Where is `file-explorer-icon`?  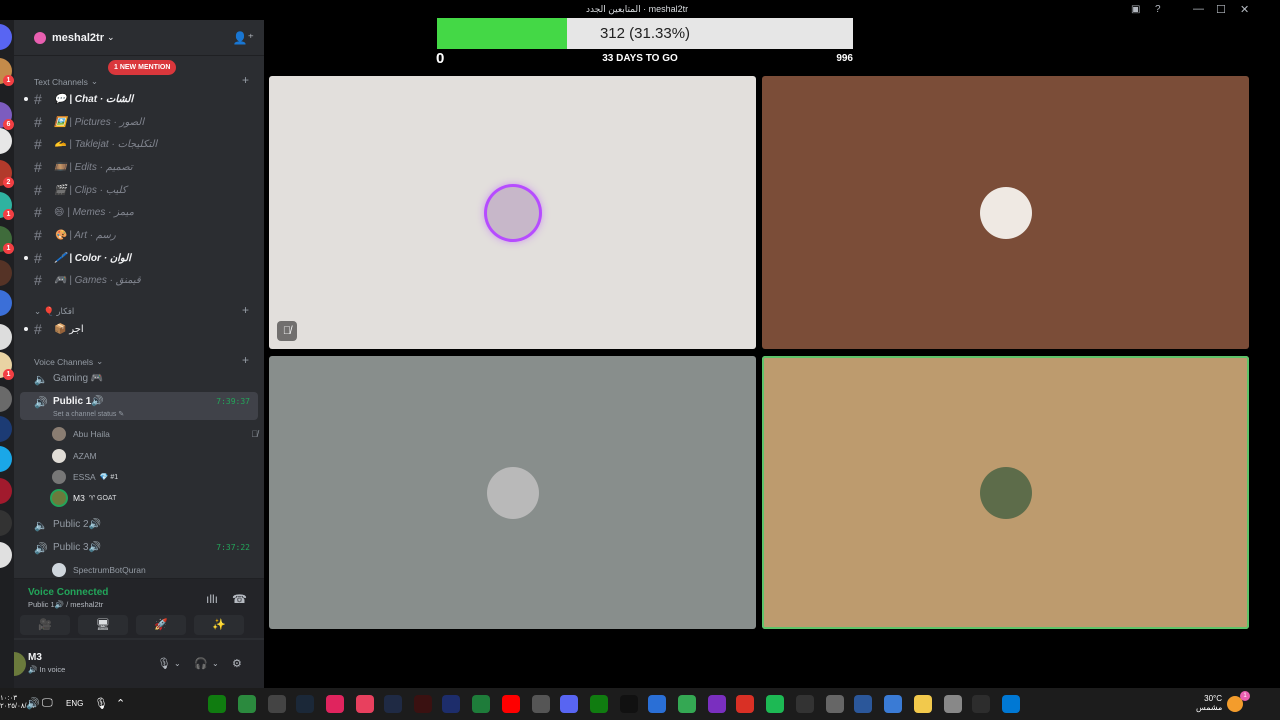 file-explorer-icon is located at coordinates (923, 704).